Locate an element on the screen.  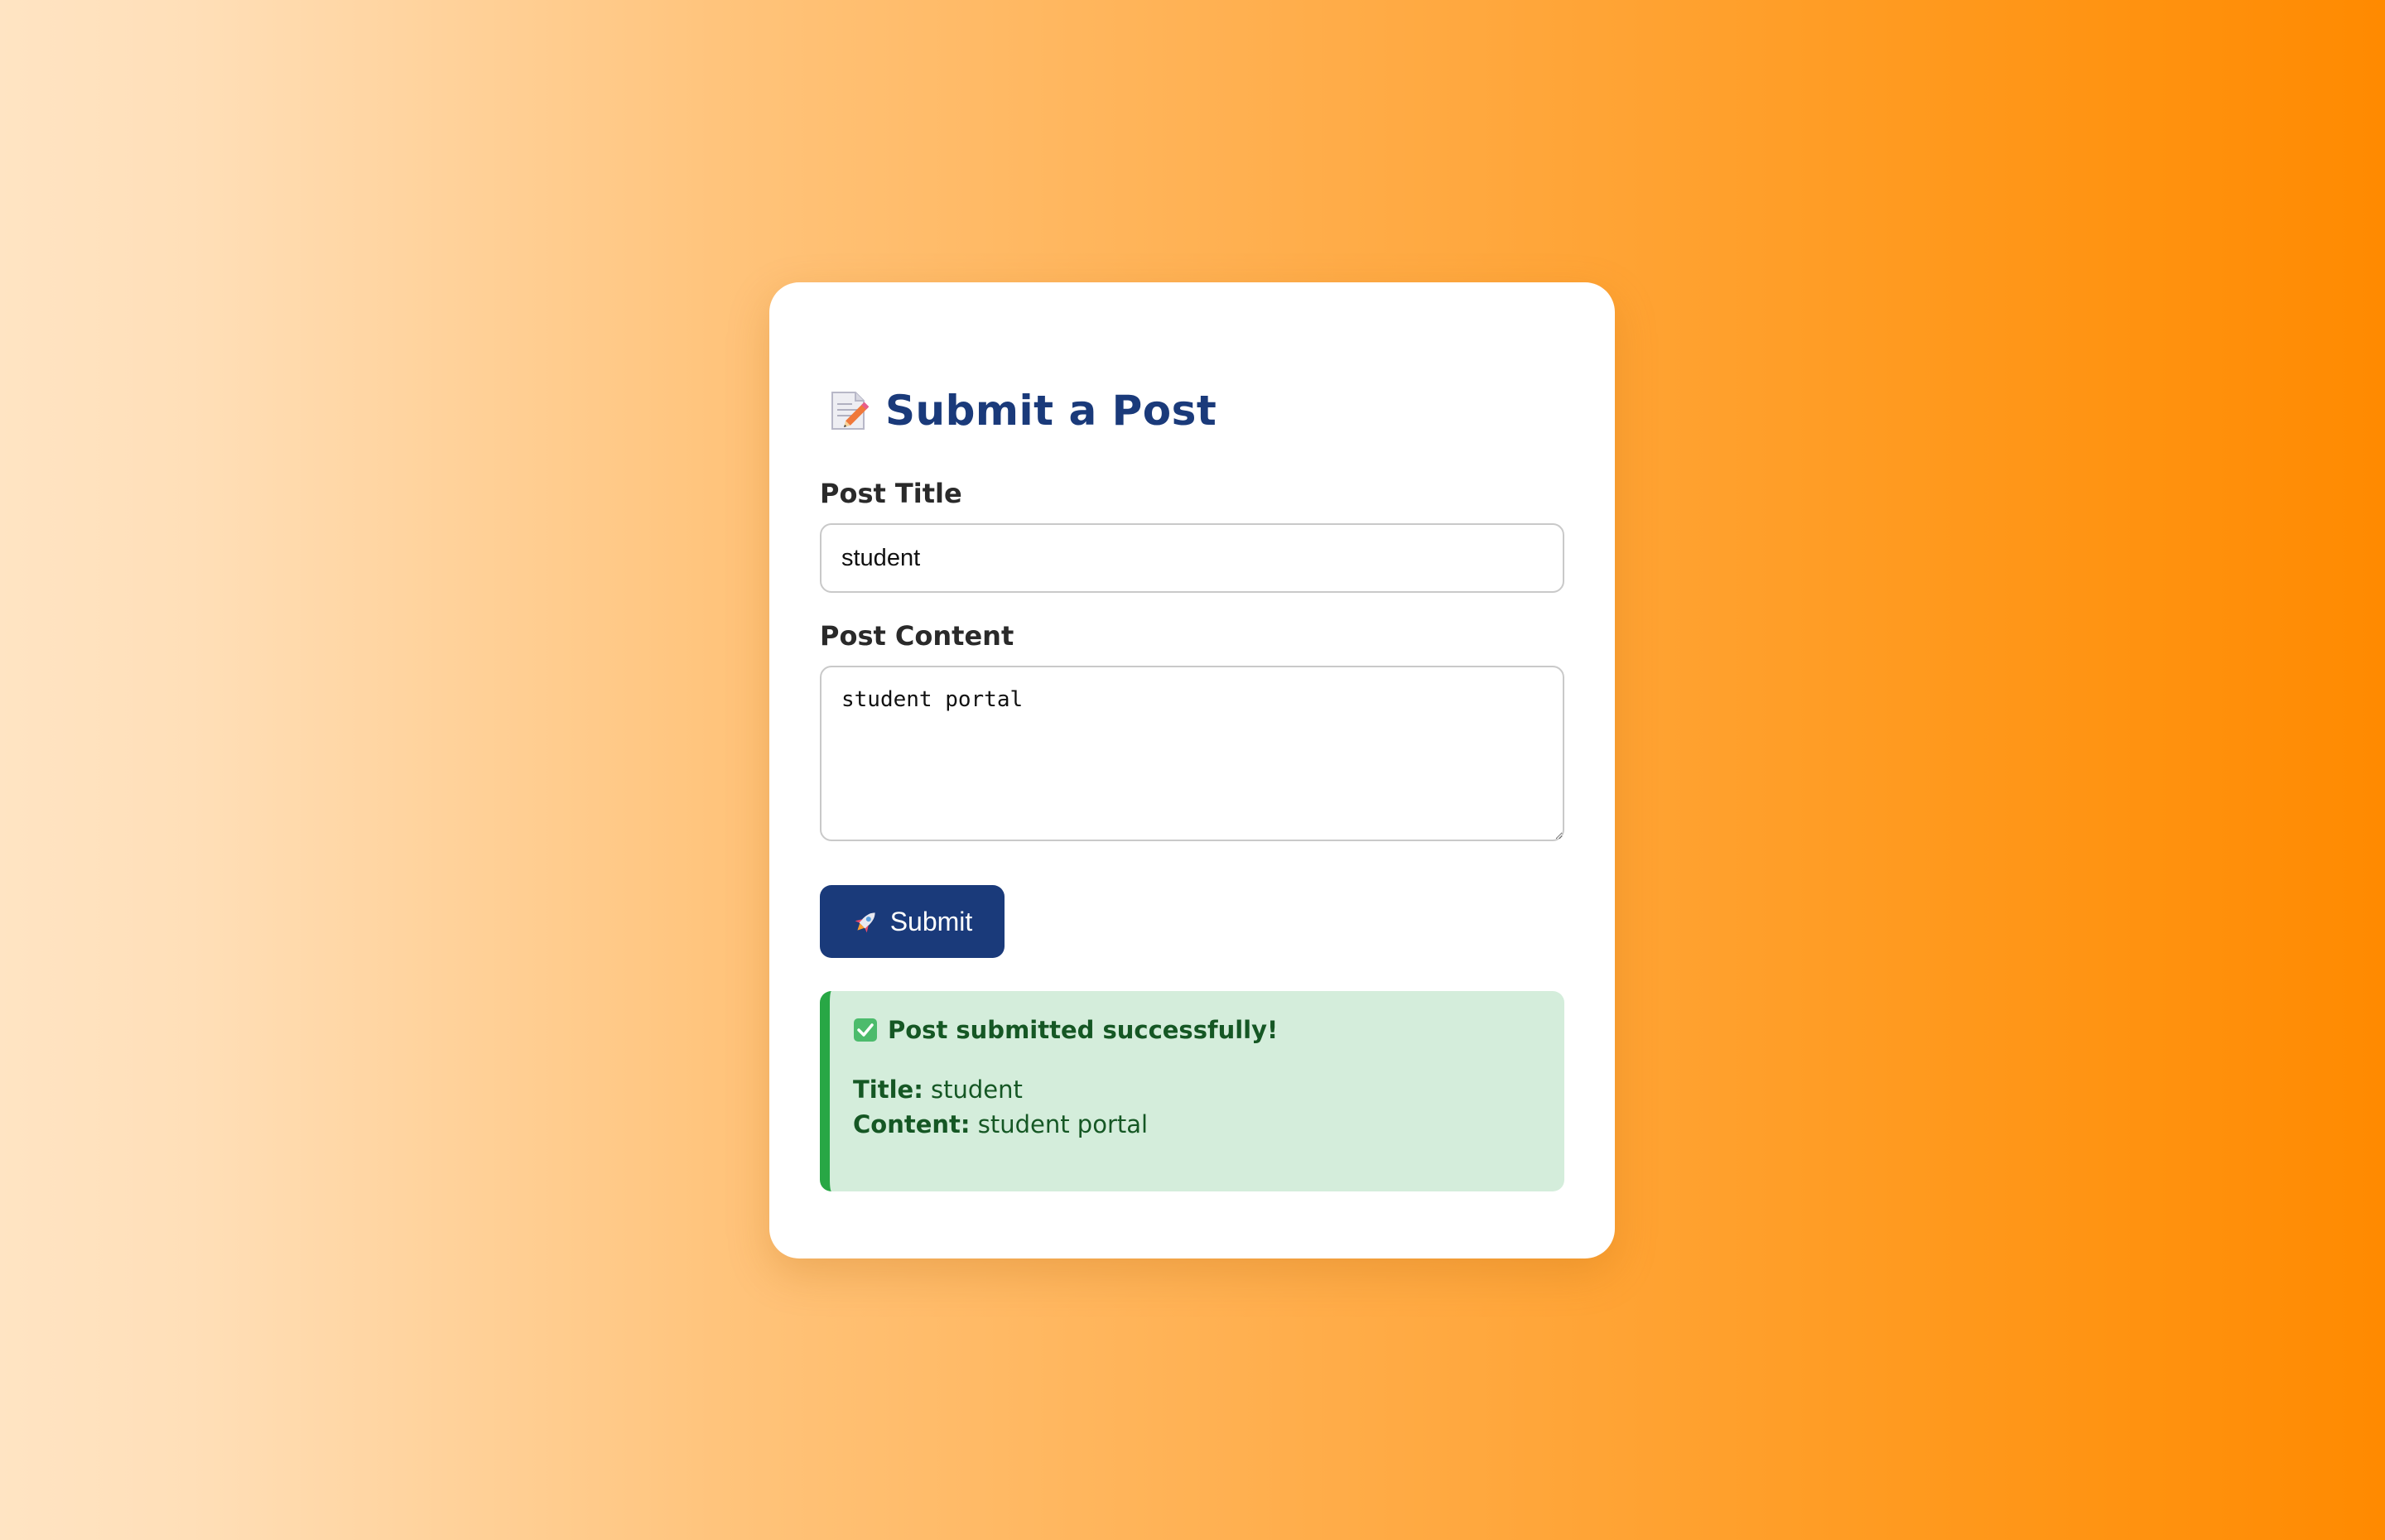
result-content-value: student portal is located at coordinates (1063, 1124).